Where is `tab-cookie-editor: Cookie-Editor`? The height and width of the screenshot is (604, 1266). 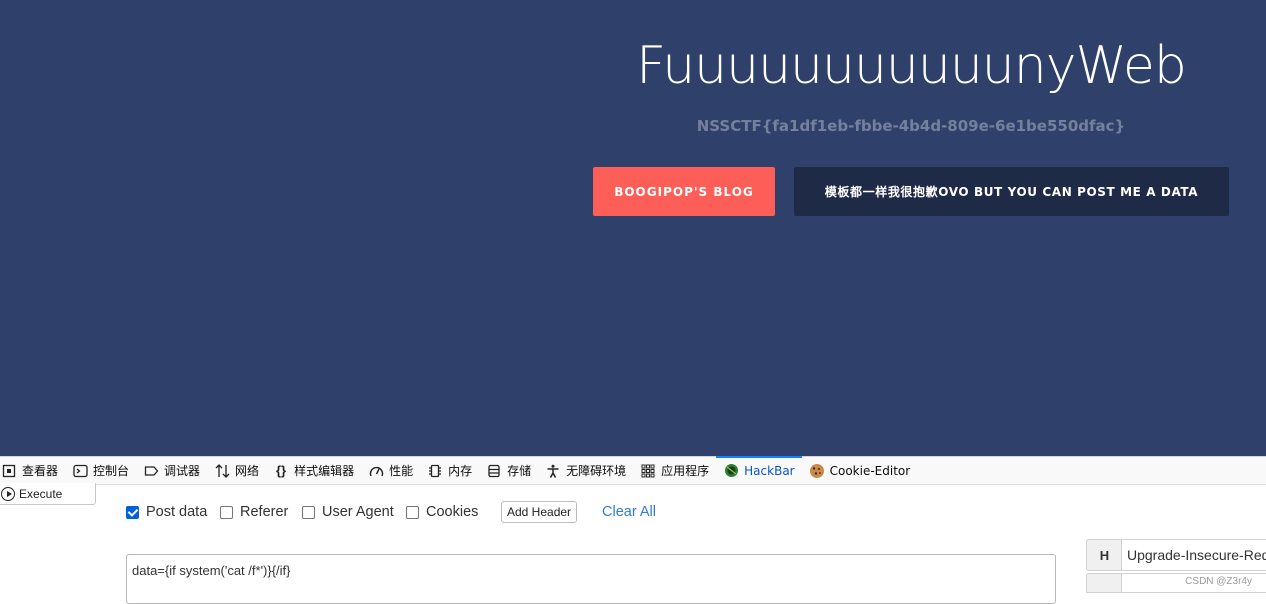
tab-cookie-editor: Cookie-Editor is located at coordinates (860, 471).